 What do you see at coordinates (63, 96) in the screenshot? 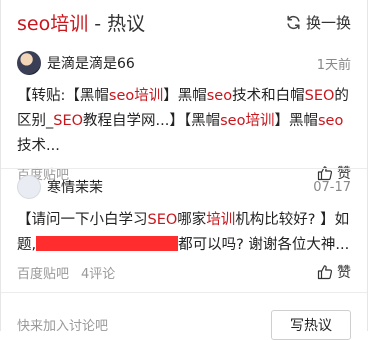
I see `post-text: 【转贴:【黑帽` at bounding box center [63, 96].